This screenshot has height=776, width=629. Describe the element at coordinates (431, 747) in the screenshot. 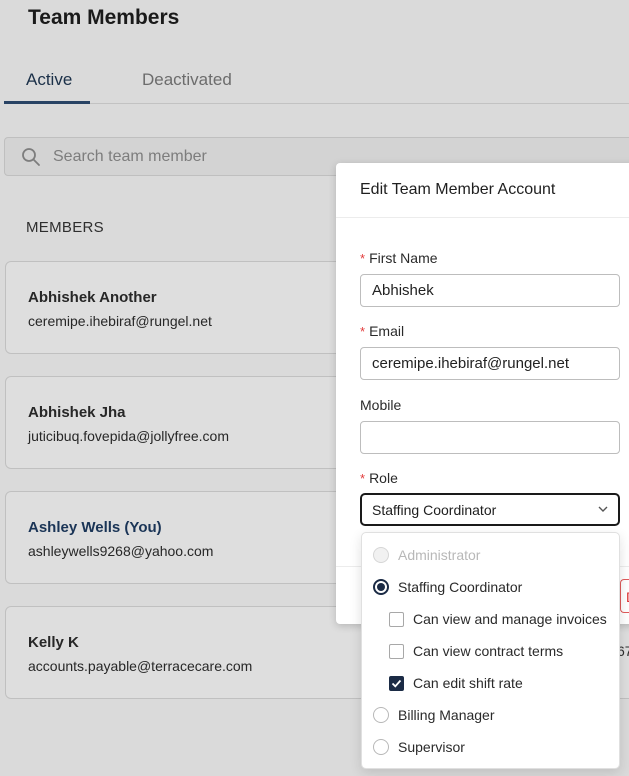

I see `role-option-label: Supervisor` at that location.